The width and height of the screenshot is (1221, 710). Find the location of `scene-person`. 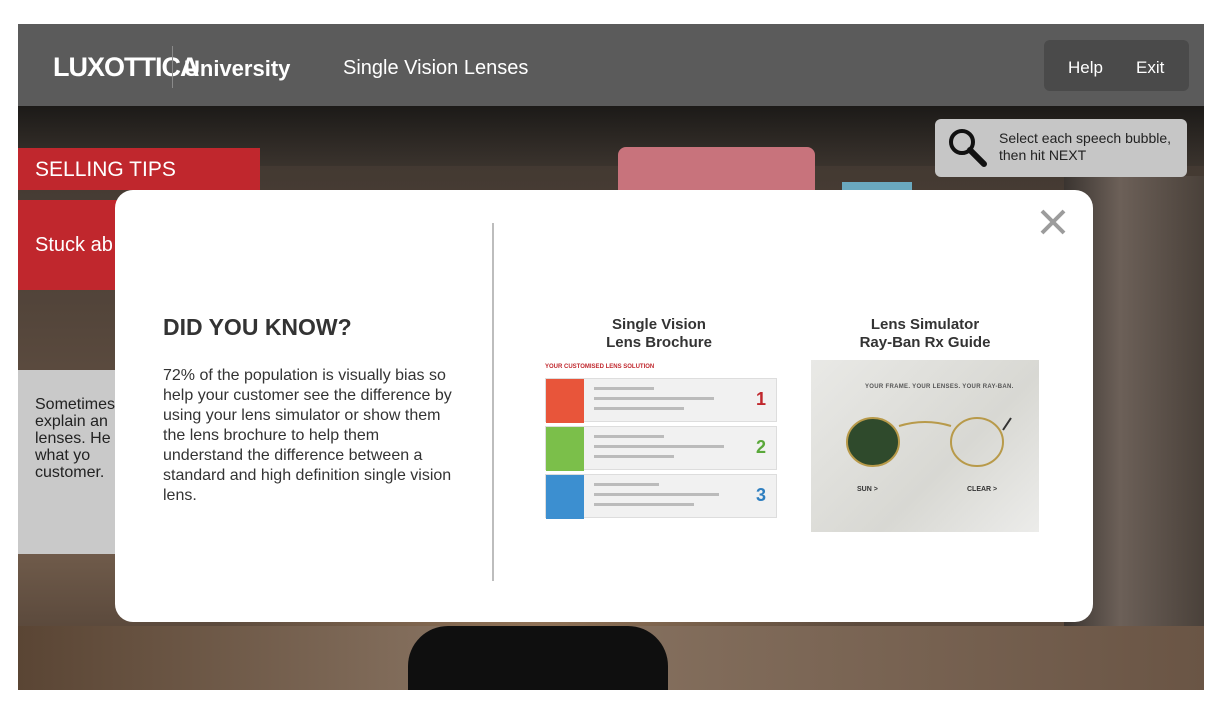

scene-person is located at coordinates (538, 658).